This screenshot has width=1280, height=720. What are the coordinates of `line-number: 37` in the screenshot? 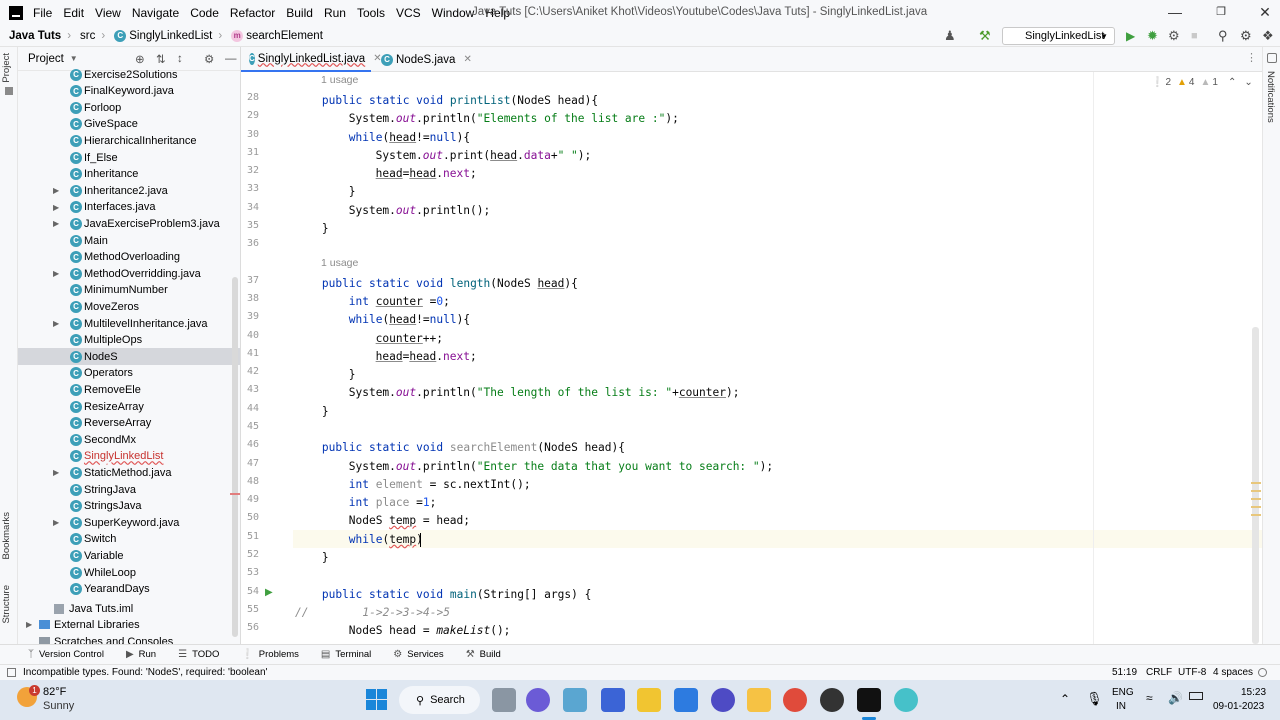 It's located at (244, 280).